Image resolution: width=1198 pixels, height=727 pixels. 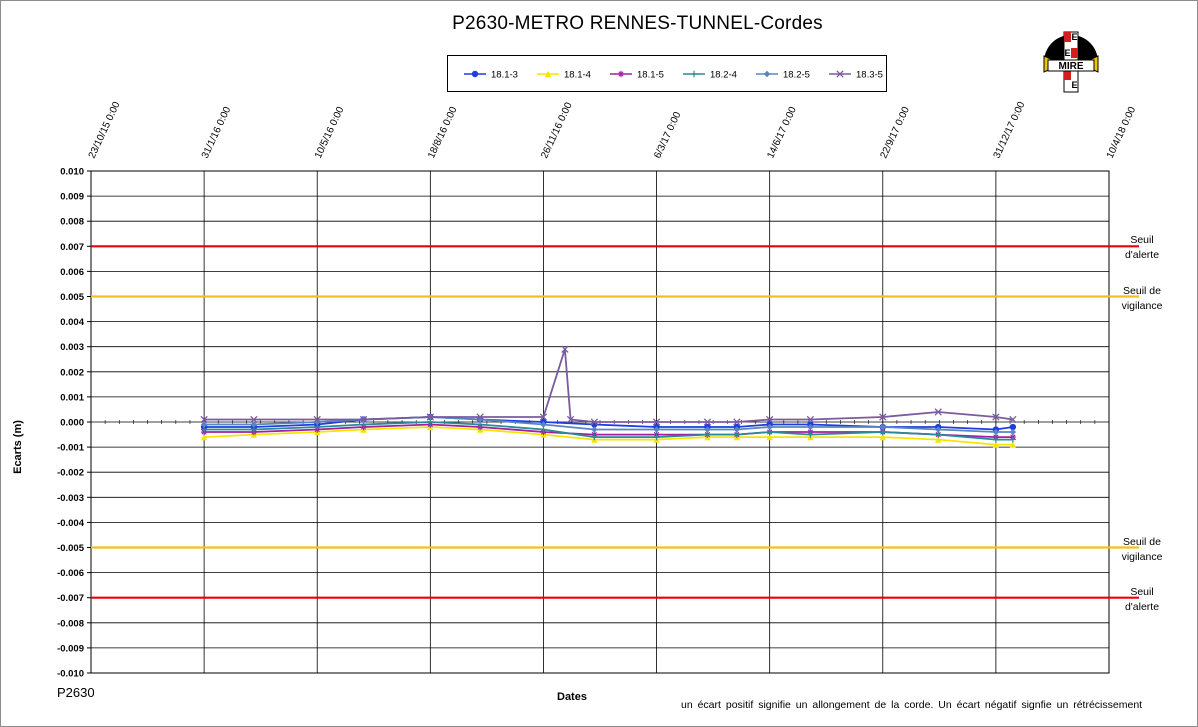 I want to click on y-tick-label: -0.002, so click(x=70, y=473).